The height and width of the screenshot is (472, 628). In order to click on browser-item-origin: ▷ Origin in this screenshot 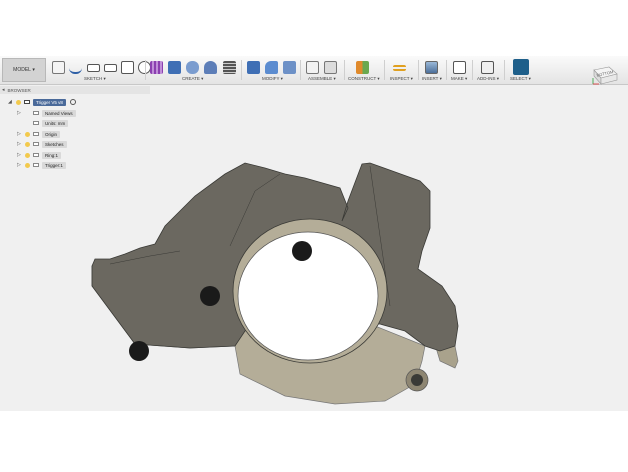, I will do `click(39, 134)`.